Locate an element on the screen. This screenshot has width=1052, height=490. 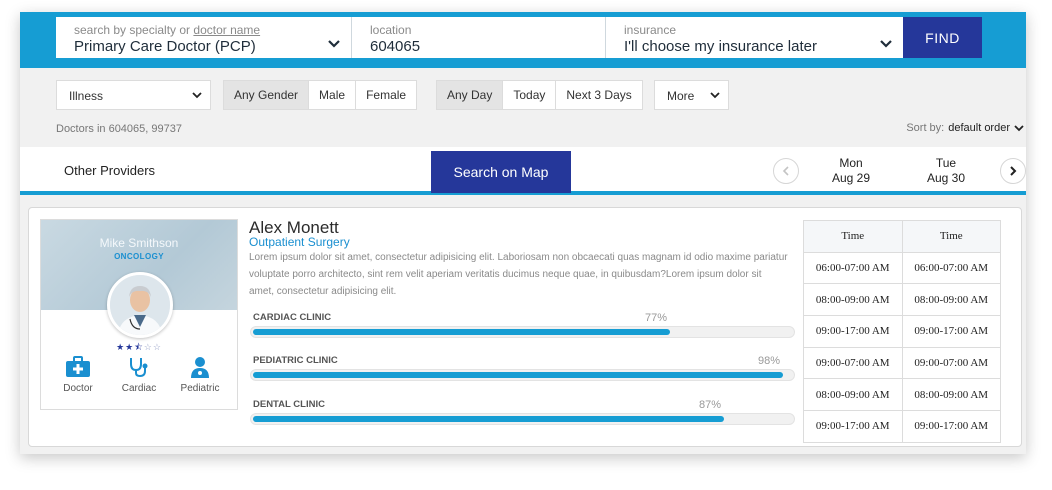
search-on-map-button: Search on Map is located at coordinates (501, 172).